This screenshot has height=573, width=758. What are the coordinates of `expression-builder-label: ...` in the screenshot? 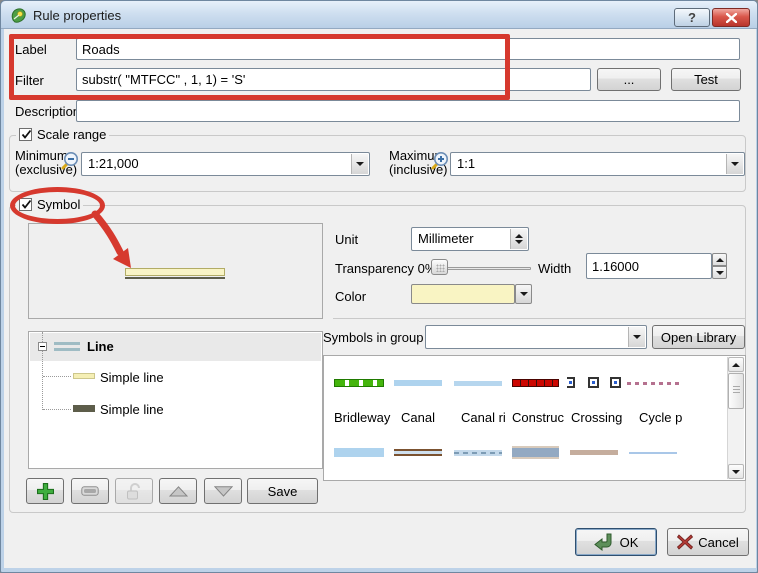 It's located at (629, 79).